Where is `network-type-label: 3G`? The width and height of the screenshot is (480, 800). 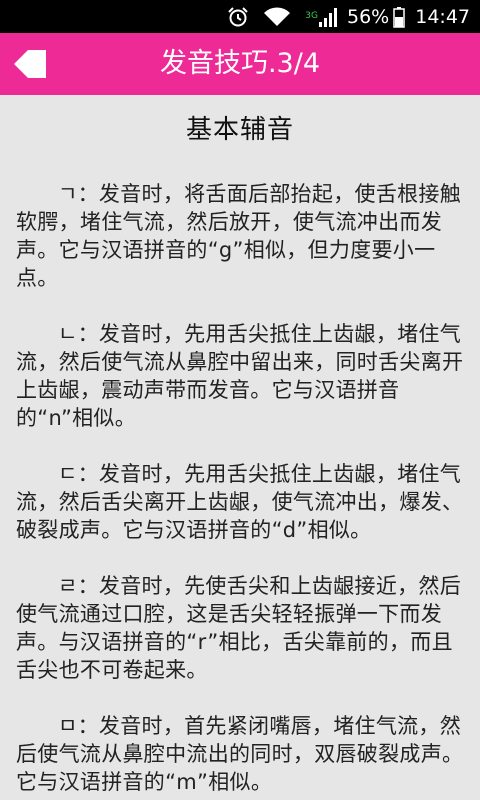
network-type-label: 3G is located at coordinates (311, 15).